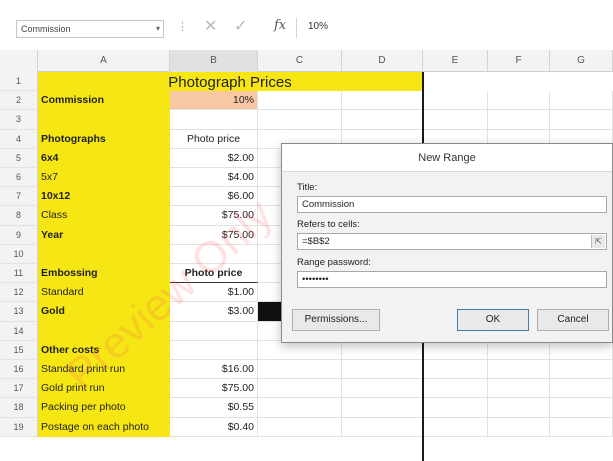 Image resolution: width=613 pixels, height=461 pixels. What do you see at coordinates (19, 370) in the screenshot?
I see `row-header: 16` at bounding box center [19, 370].